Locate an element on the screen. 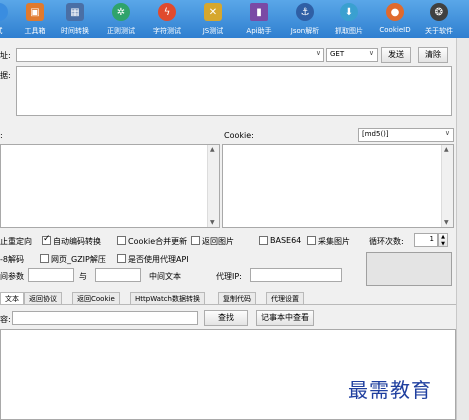 This screenshot has width=469, height=420. post-data-label: 据: is located at coordinates (5, 75).